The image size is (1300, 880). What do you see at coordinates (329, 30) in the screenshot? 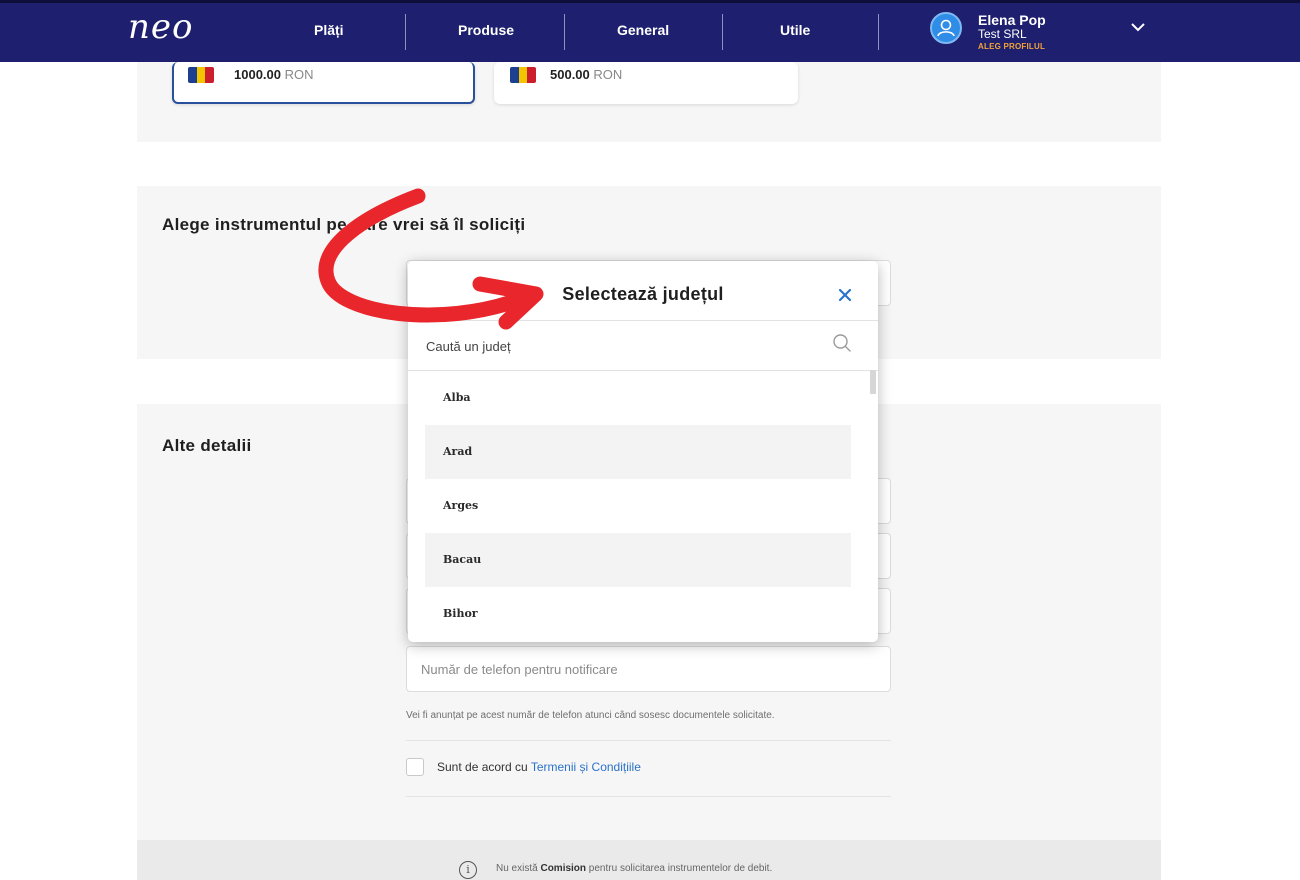
I see `nav-item-plati: Plăți` at bounding box center [329, 30].